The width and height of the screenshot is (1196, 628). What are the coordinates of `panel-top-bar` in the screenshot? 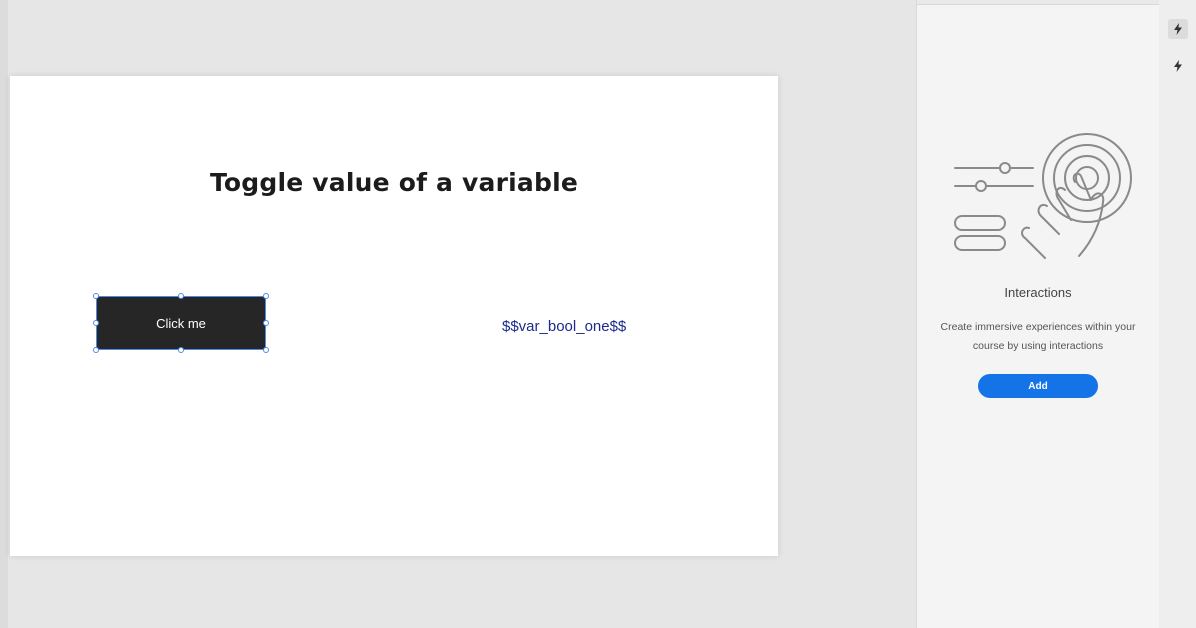 It's located at (1038, 2).